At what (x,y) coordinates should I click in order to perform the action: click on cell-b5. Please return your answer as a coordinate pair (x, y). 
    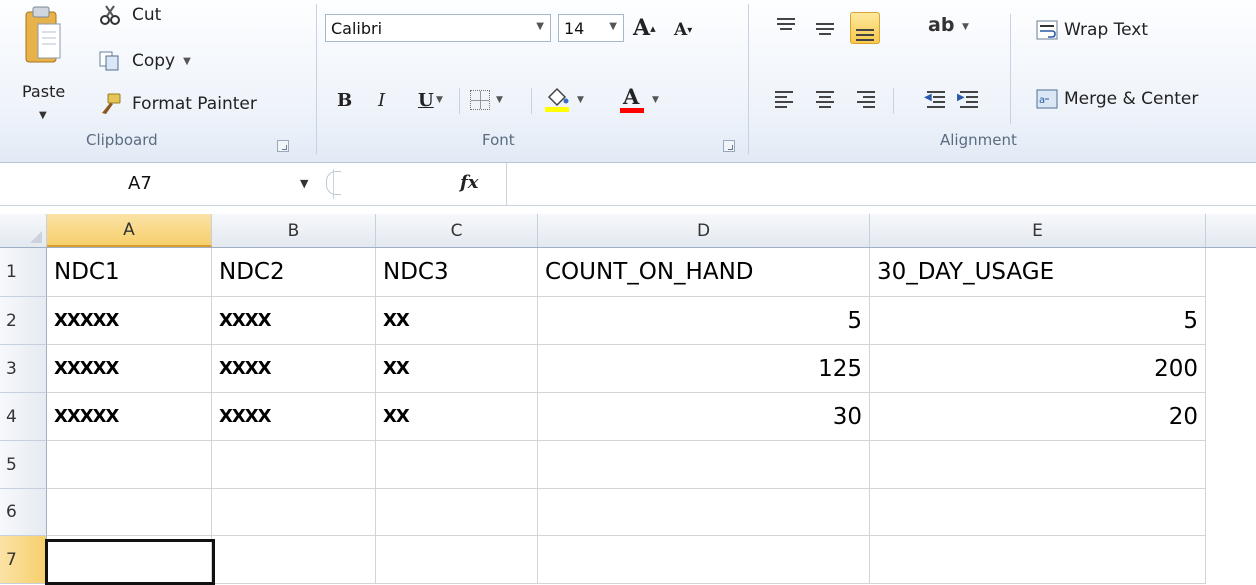
    Looking at the image, I should click on (294, 465).